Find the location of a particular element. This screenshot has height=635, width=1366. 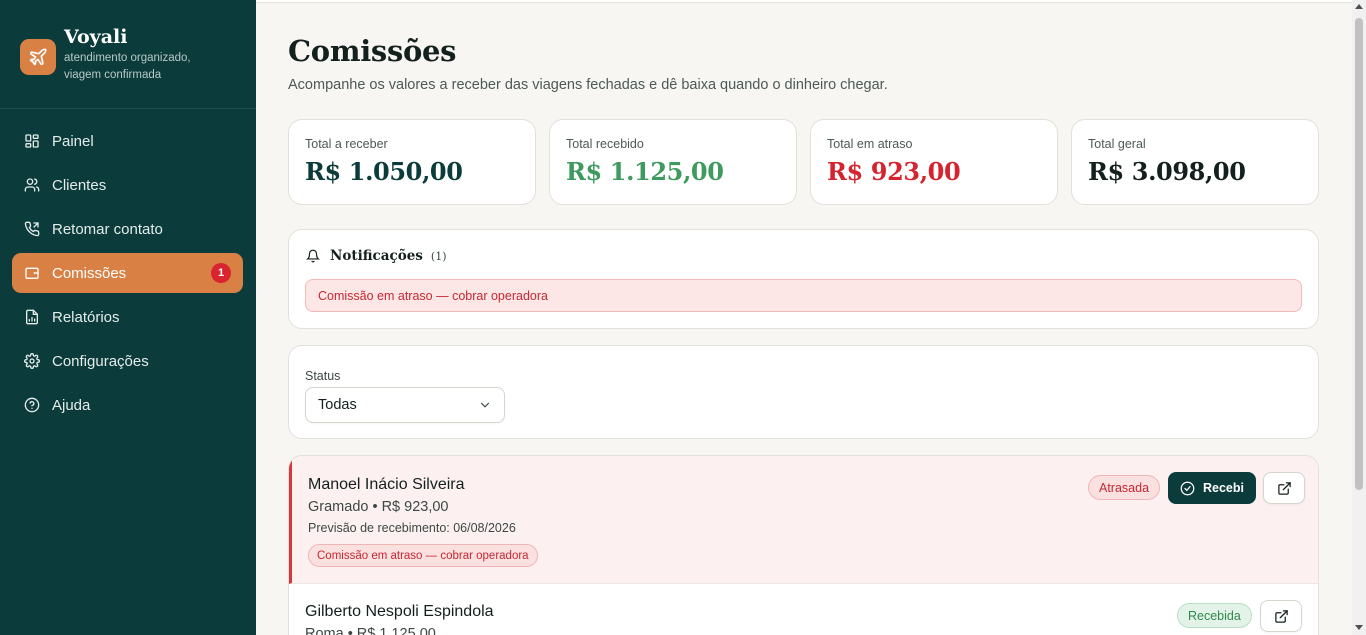

sidebar-item-clientes: Clientes is located at coordinates (127, 185).